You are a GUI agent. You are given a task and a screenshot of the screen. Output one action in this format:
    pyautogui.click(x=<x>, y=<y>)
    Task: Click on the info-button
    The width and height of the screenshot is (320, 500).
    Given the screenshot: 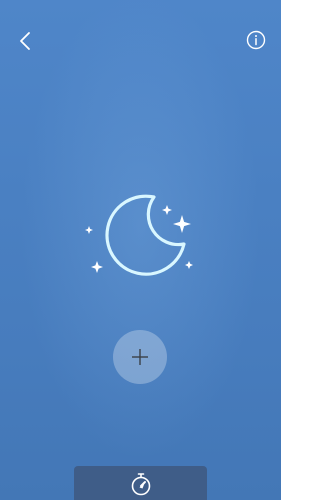 What is the action you would take?
    pyautogui.click(x=256, y=40)
    